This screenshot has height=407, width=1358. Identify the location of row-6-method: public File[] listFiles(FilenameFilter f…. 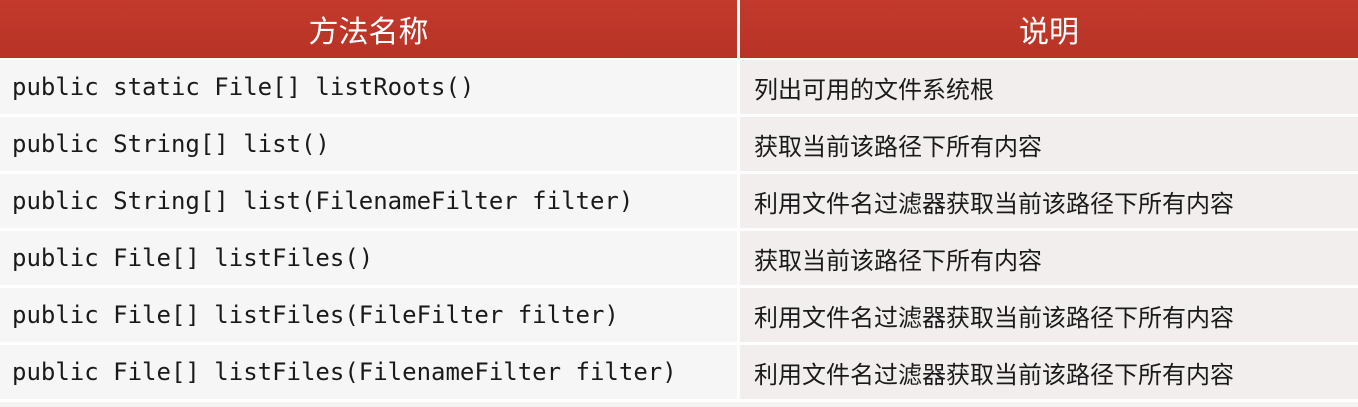
(370, 373).